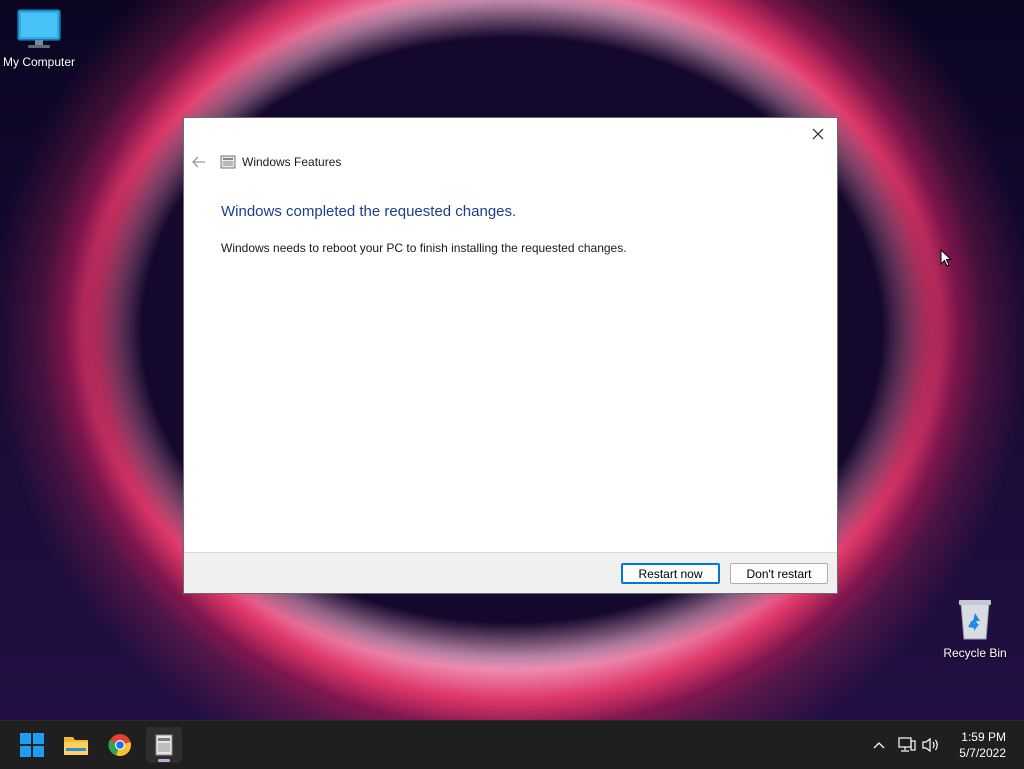 The width and height of the screenshot is (1024, 769). Describe the element at coordinates (975, 620) in the screenshot. I see `recycle-bin-icon` at that location.